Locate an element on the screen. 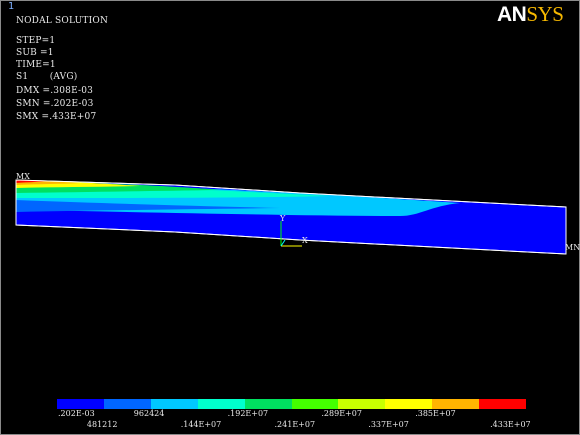  legend-top-label: .192E+07 is located at coordinates (248, 413).